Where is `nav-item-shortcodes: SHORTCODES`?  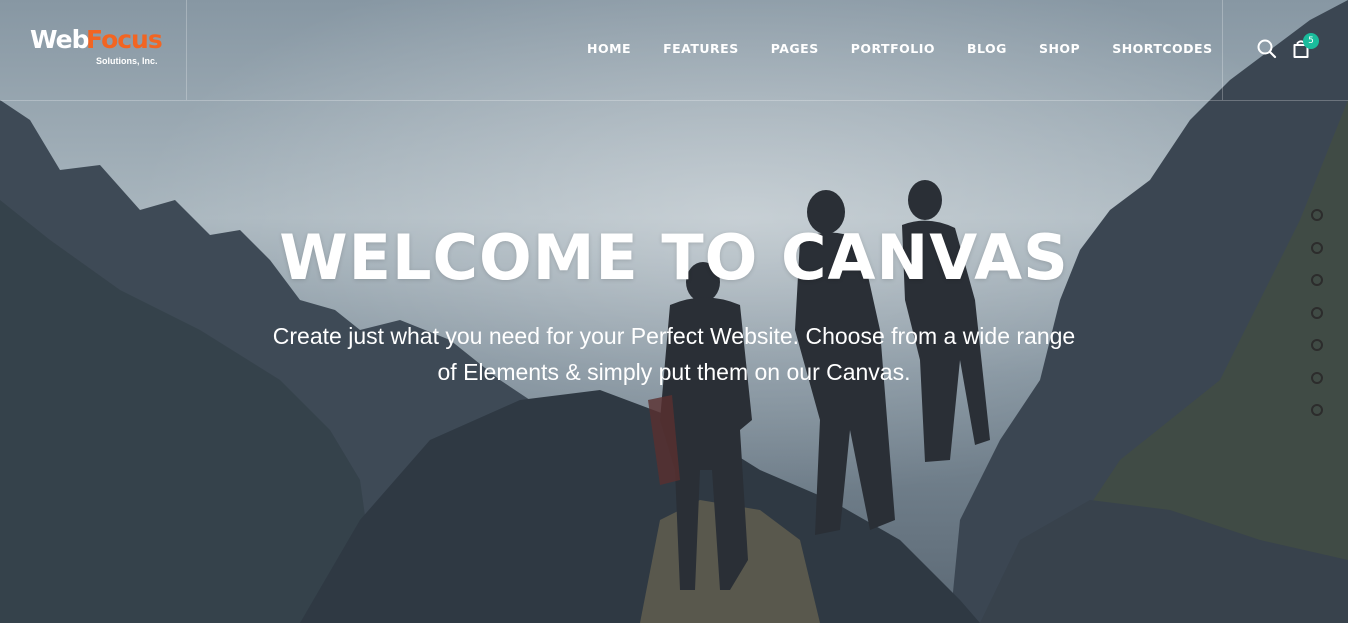
nav-item-shortcodes: SHORTCODES is located at coordinates (1162, 49).